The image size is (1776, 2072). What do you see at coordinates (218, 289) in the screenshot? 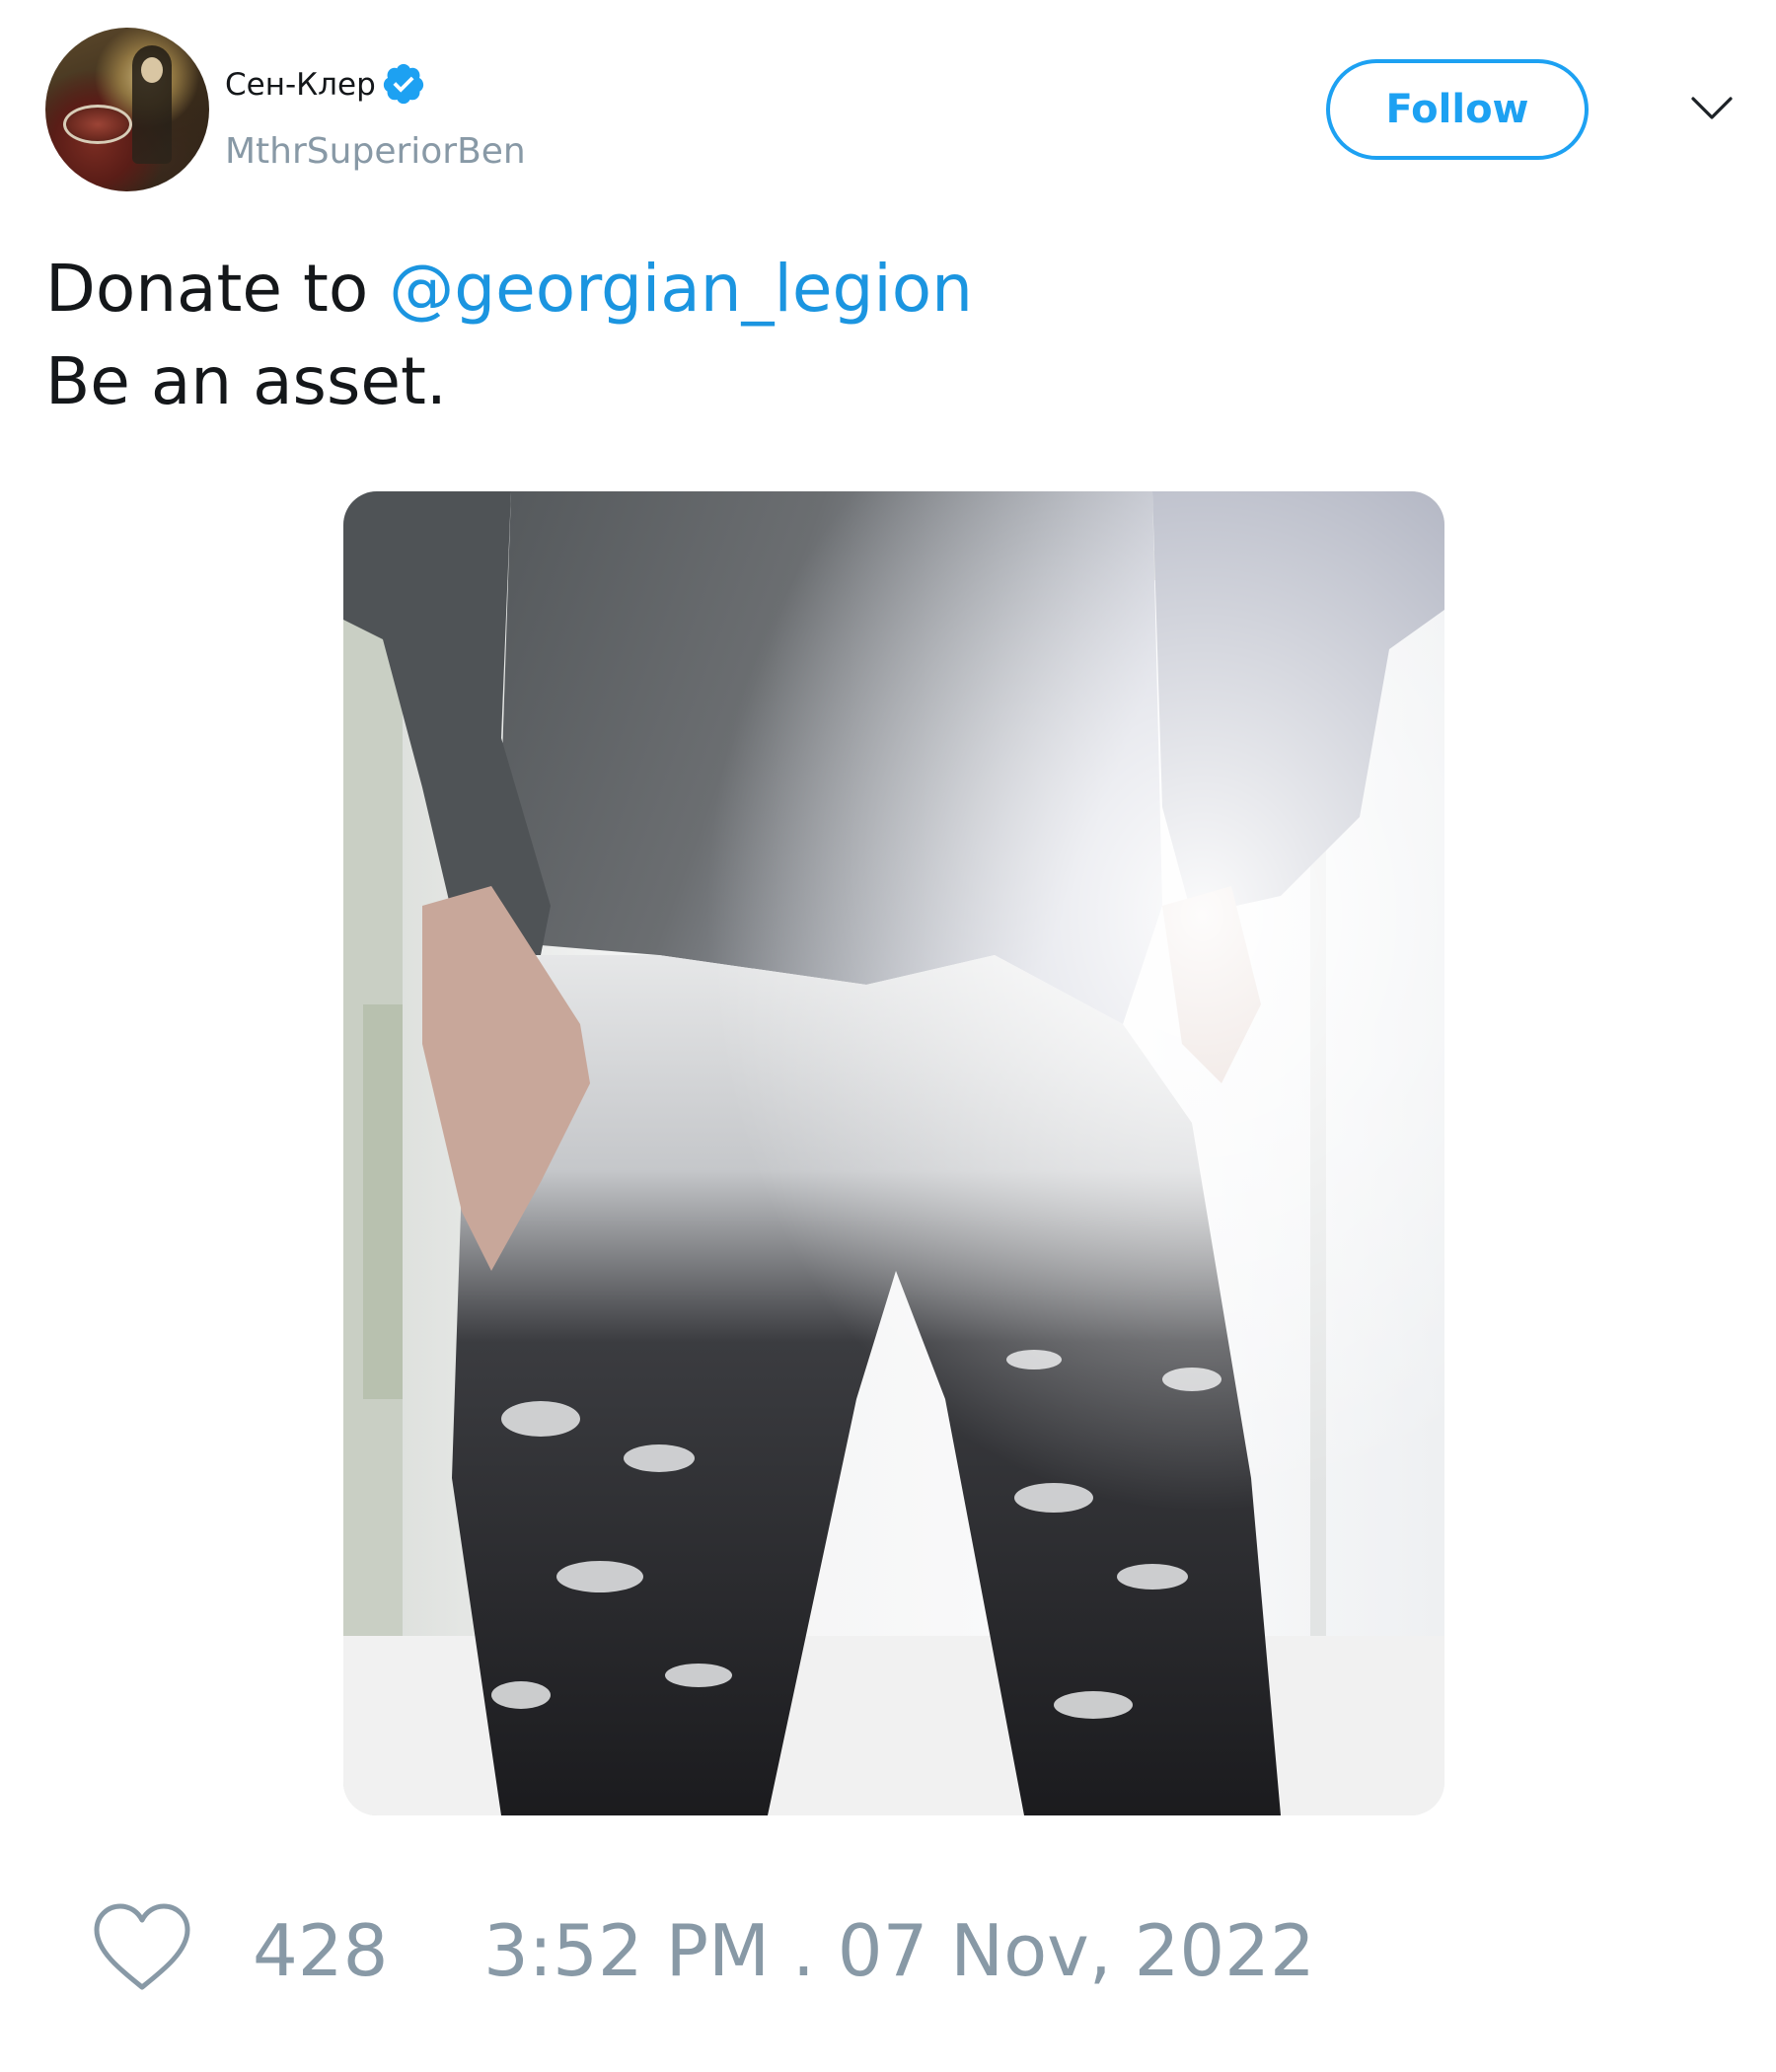
I see `tweet-text-prefix: Donate to` at bounding box center [218, 289].